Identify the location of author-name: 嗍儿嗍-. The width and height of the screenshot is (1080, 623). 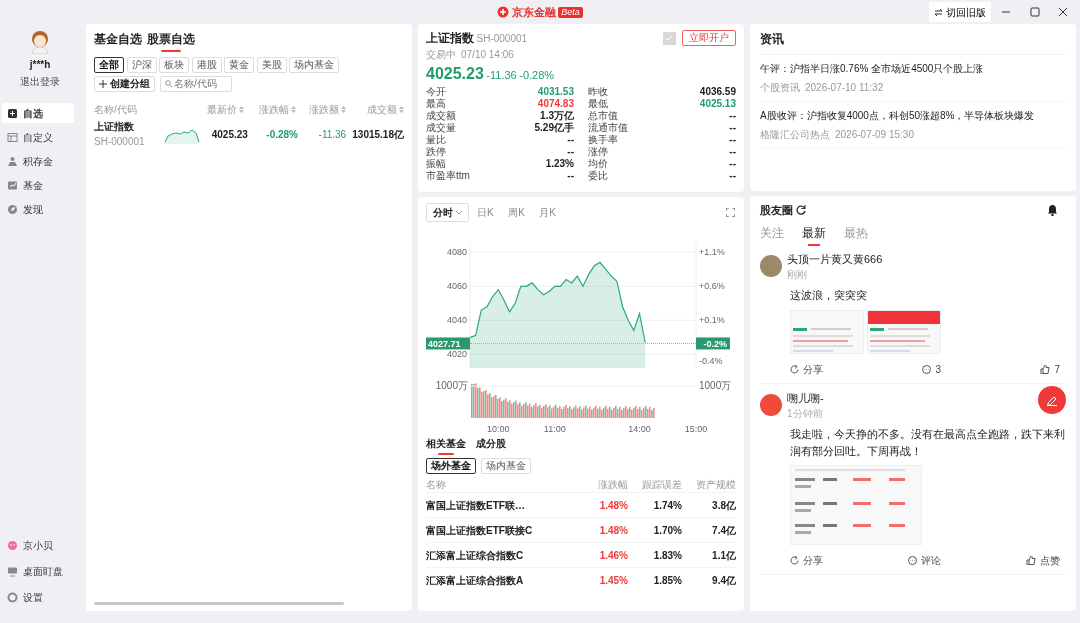
(805, 397).